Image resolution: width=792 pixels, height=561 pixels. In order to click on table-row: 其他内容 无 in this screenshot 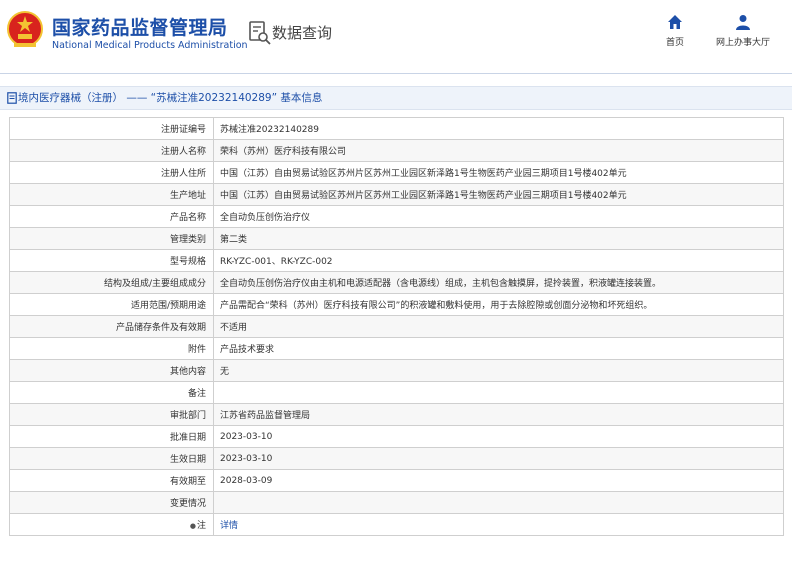, I will do `click(396, 370)`.